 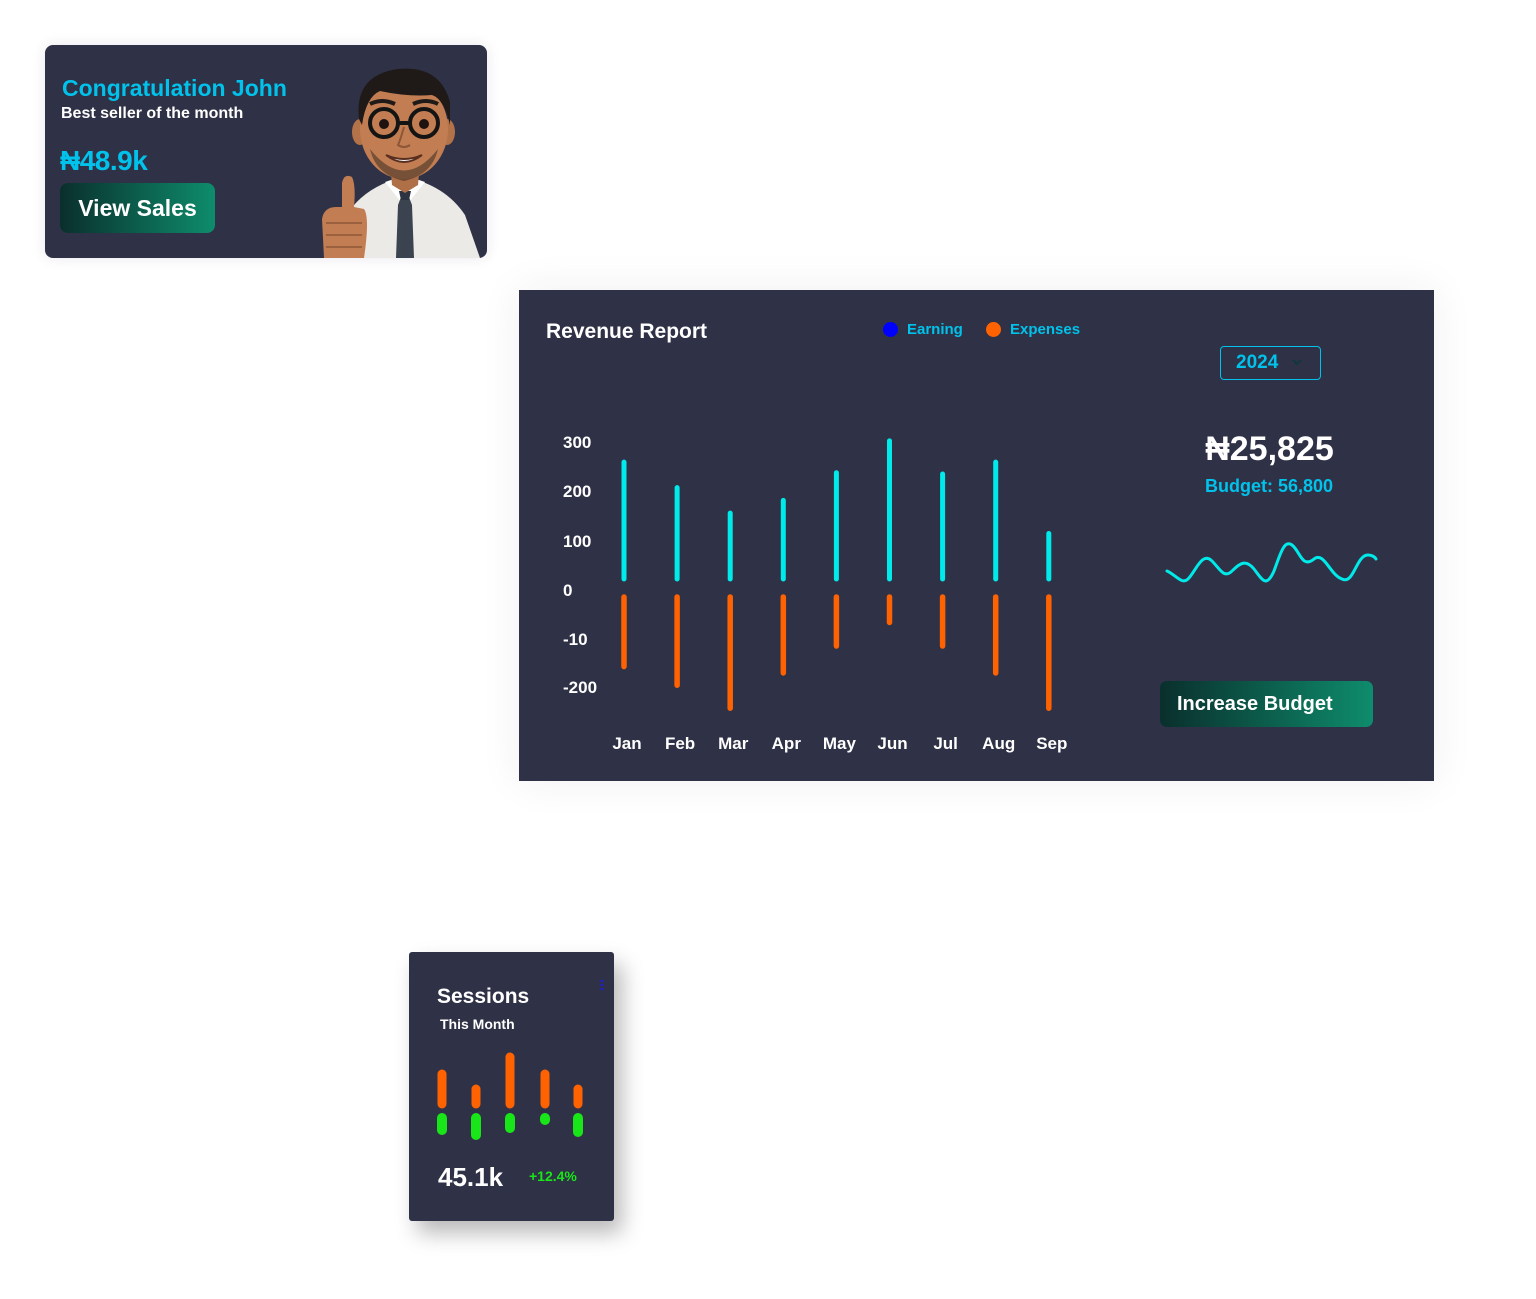 What do you see at coordinates (733, 743) in the screenshot?
I see `x-tick-label: Mar` at bounding box center [733, 743].